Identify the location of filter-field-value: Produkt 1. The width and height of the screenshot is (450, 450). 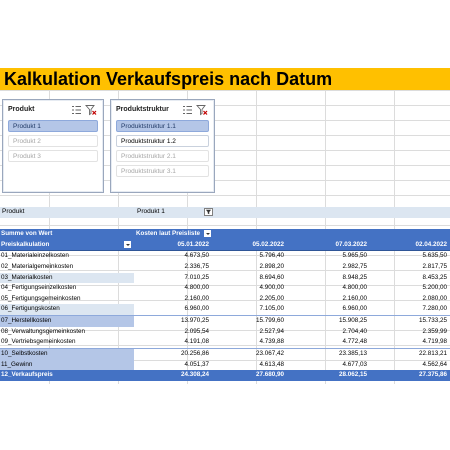
(151, 211).